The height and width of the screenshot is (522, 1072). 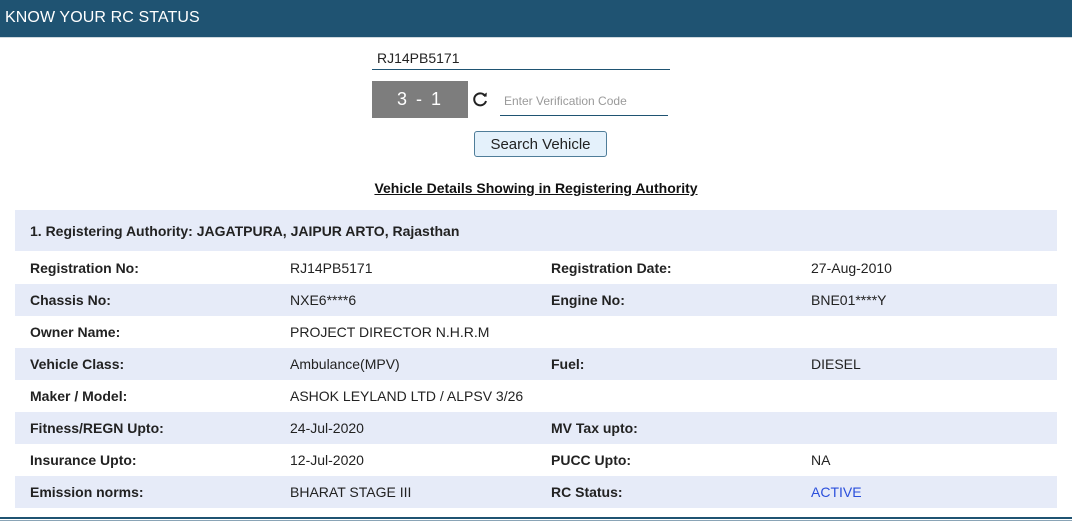 I want to click on detail-value: 27-Aug-2010, so click(x=851, y=268).